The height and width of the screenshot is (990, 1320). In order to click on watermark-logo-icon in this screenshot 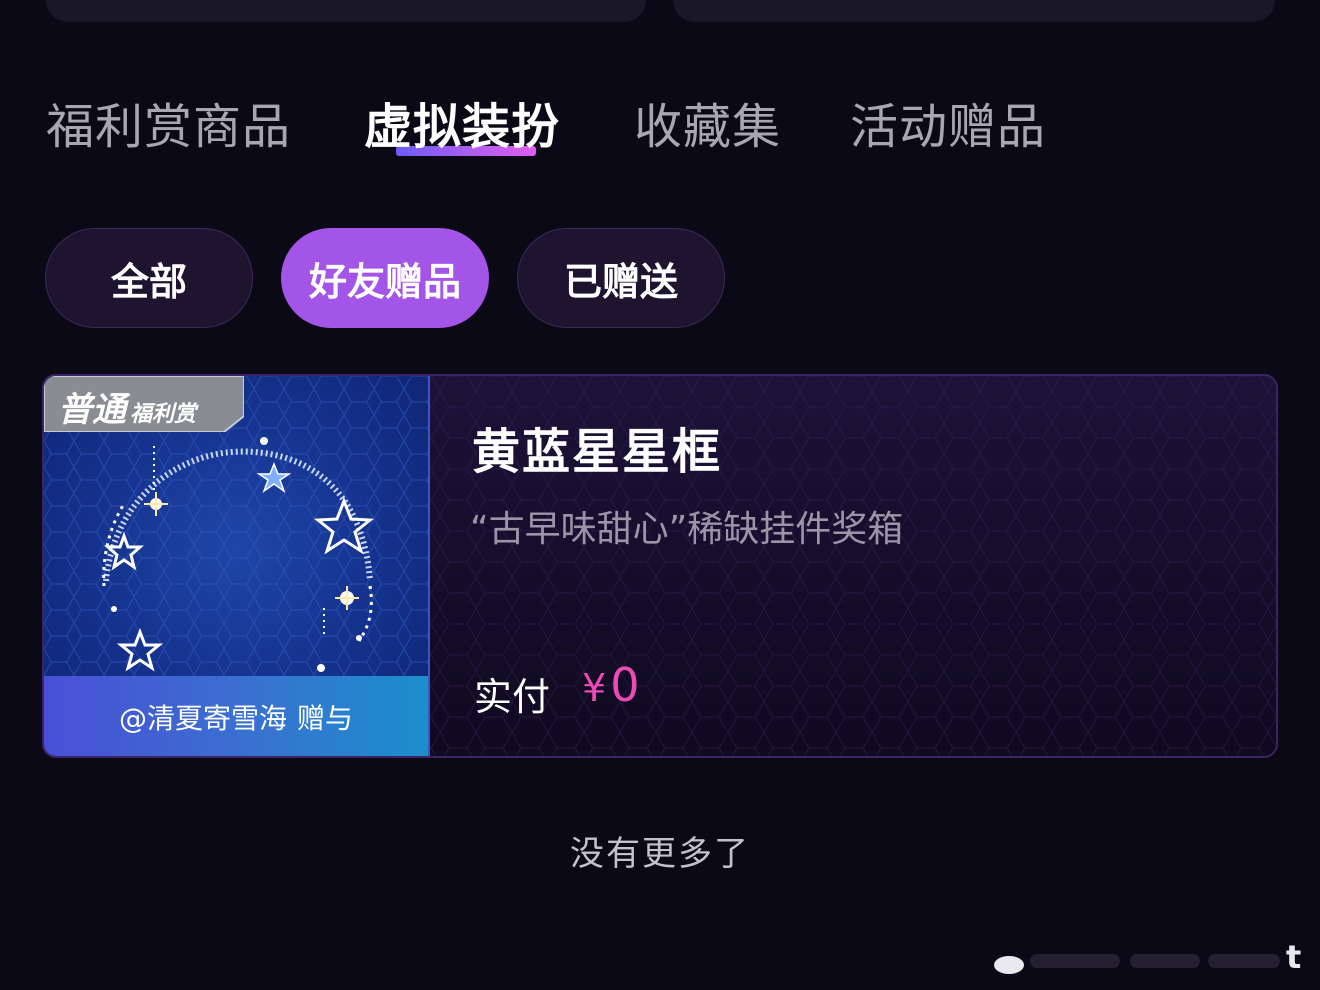, I will do `click(1009, 965)`.